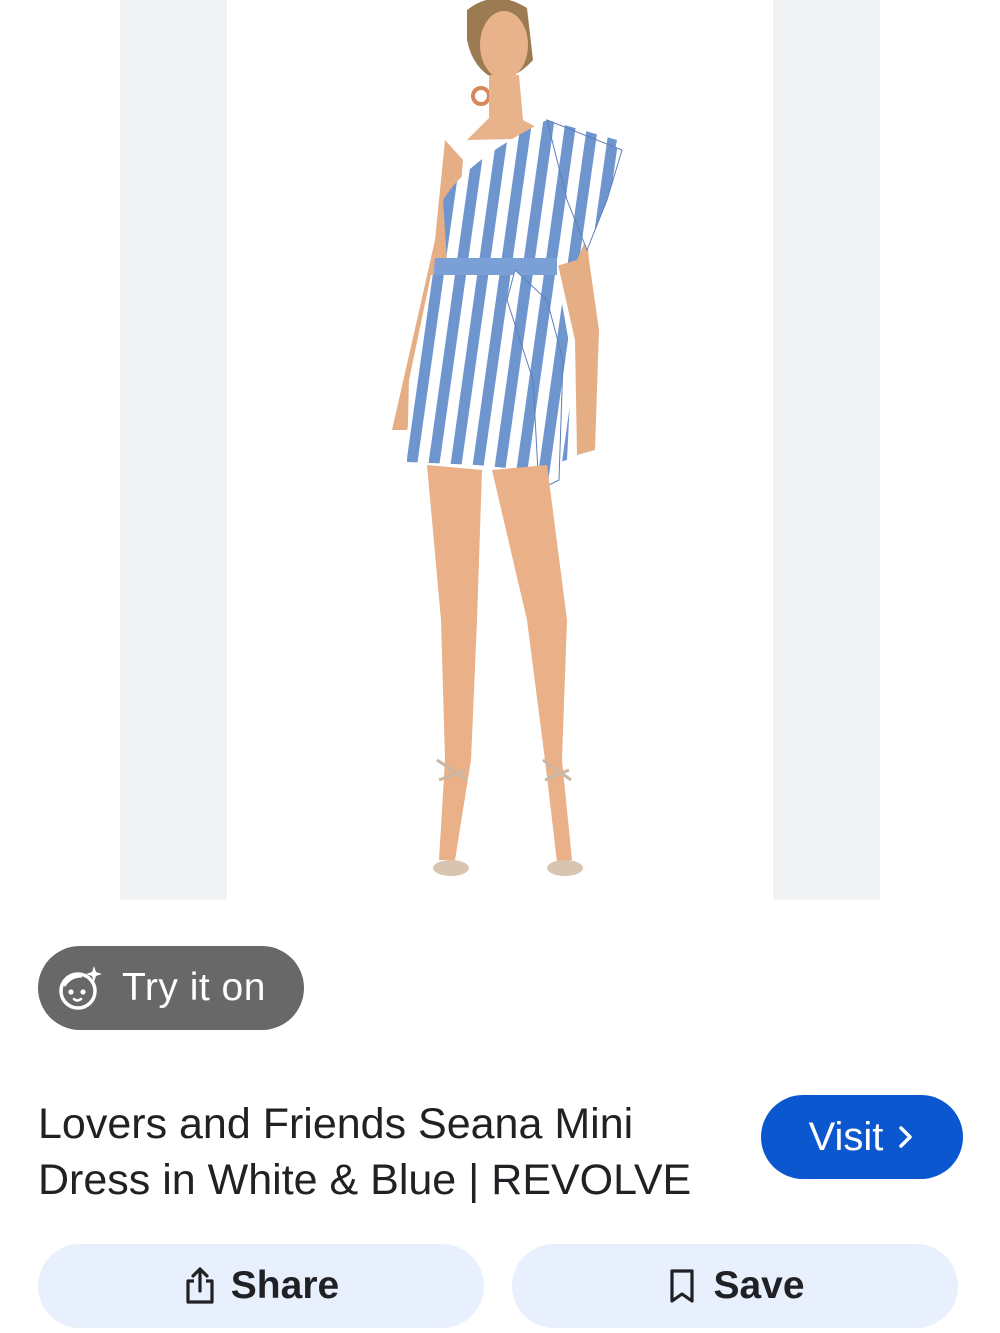 Image resolution: width=1000 pixels, height=1333 pixels. What do you see at coordinates (759, 1285) in the screenshot?
I see `save-label: Save` at bounding box center [759, 1285].